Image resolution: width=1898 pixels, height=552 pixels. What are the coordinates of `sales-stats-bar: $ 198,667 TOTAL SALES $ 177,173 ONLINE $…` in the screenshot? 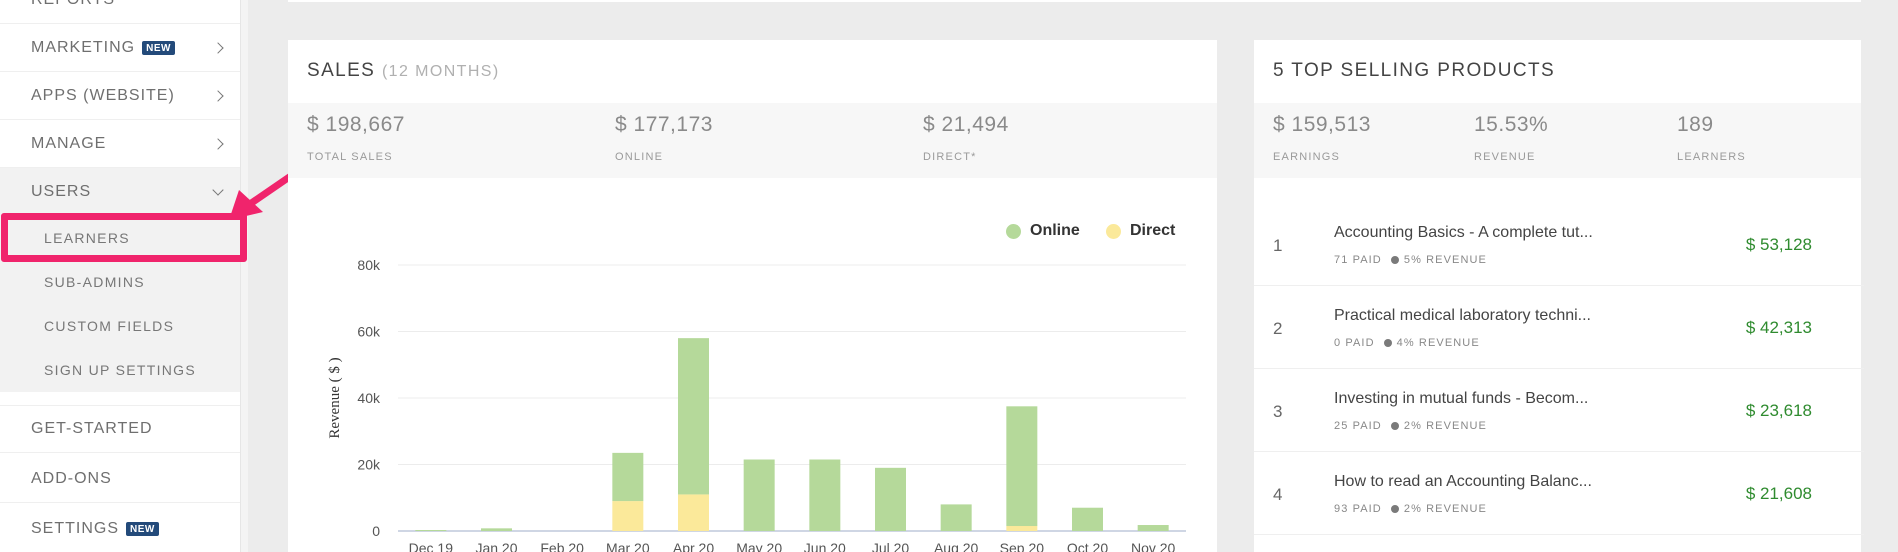 It's located at (752, 140).